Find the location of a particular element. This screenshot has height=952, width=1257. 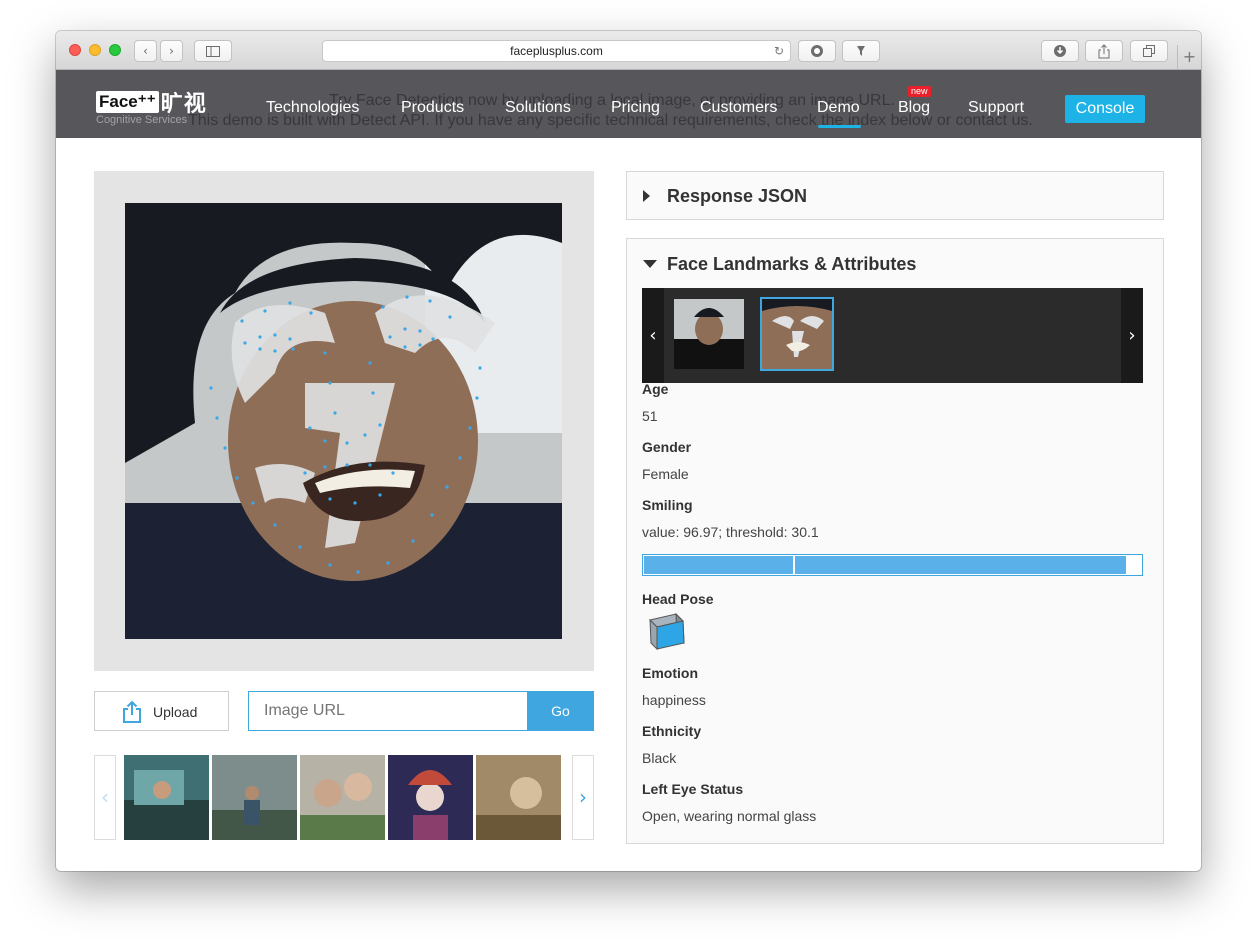

upload-label: Upload is located at coordinates (175, 712).